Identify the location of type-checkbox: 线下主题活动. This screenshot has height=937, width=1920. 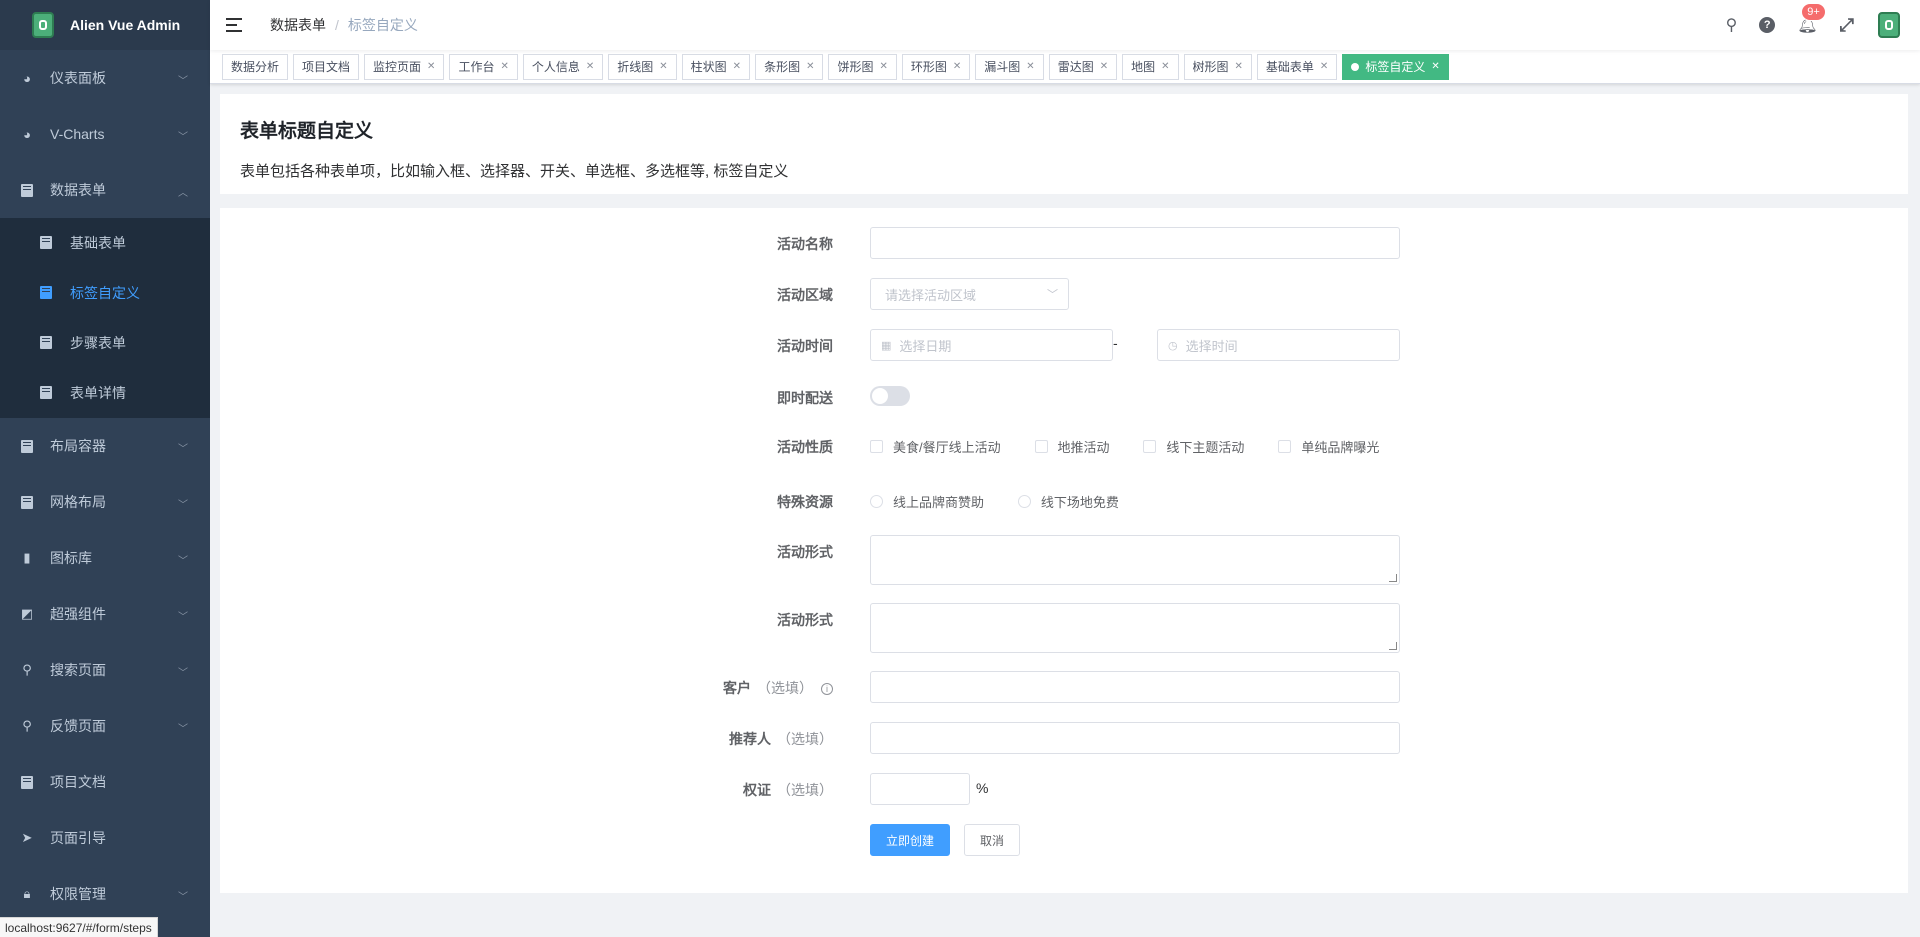
(1193, 446).